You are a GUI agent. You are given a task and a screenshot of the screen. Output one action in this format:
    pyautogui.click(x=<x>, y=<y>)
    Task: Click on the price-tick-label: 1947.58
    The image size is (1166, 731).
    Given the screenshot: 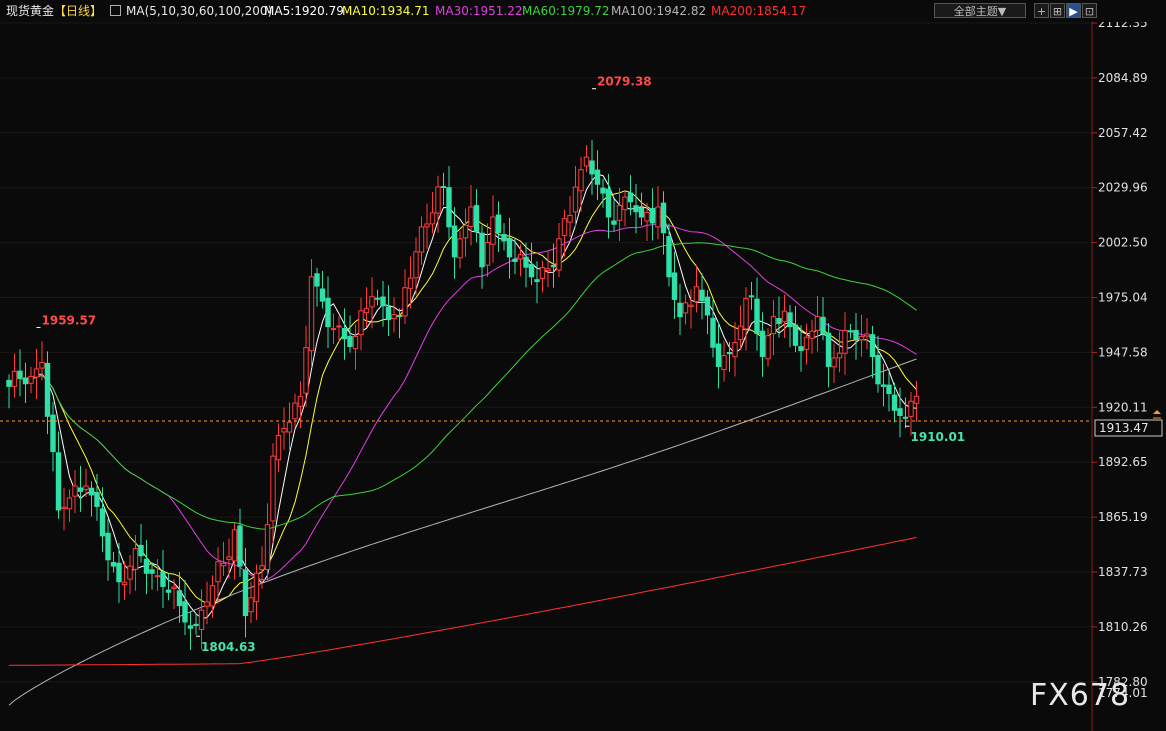 What is the action you would take?
    pyautogui.click(x=1123, y=352)
    